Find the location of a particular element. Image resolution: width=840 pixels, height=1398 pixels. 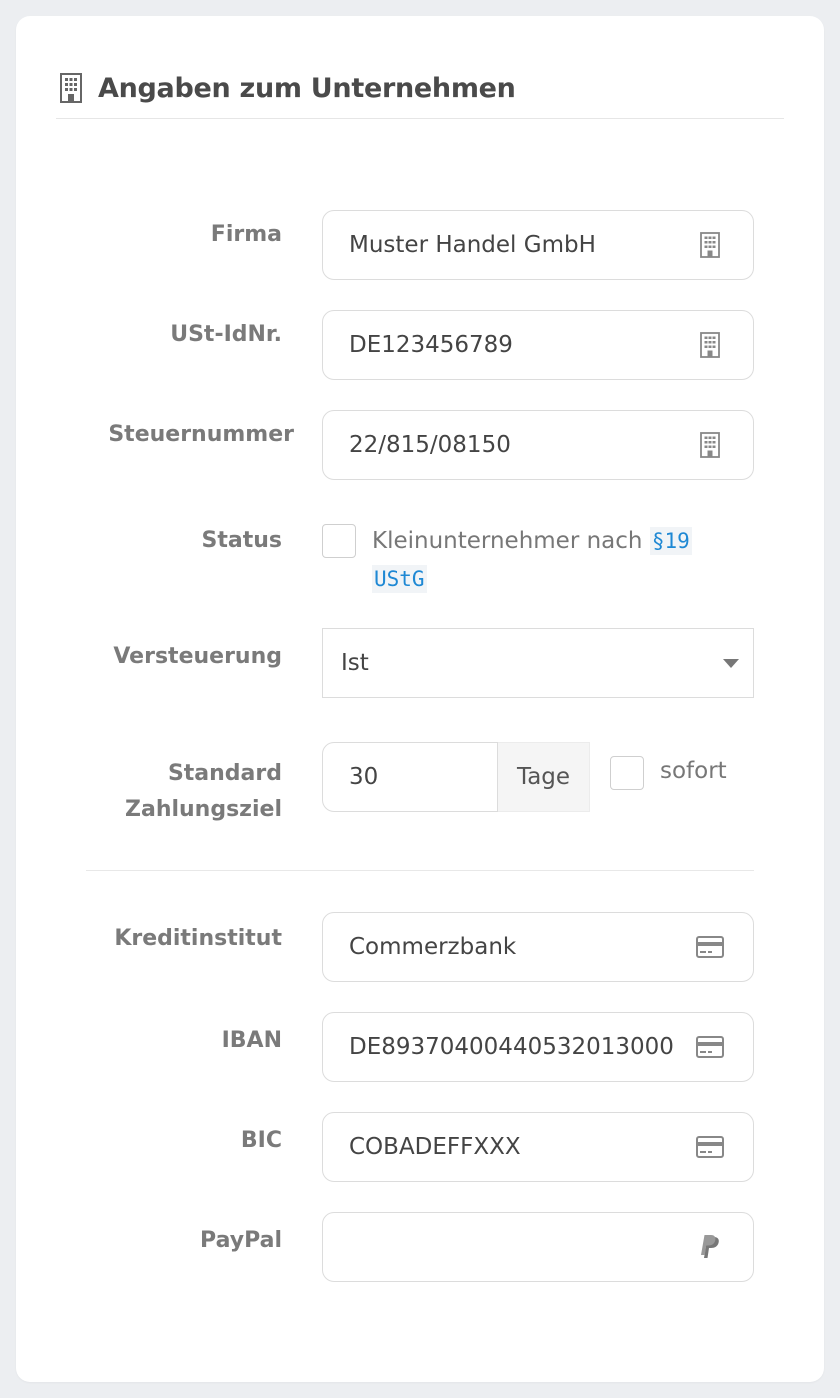

steuernummer-label: Steuernummer is located at coordinates (201, 434).